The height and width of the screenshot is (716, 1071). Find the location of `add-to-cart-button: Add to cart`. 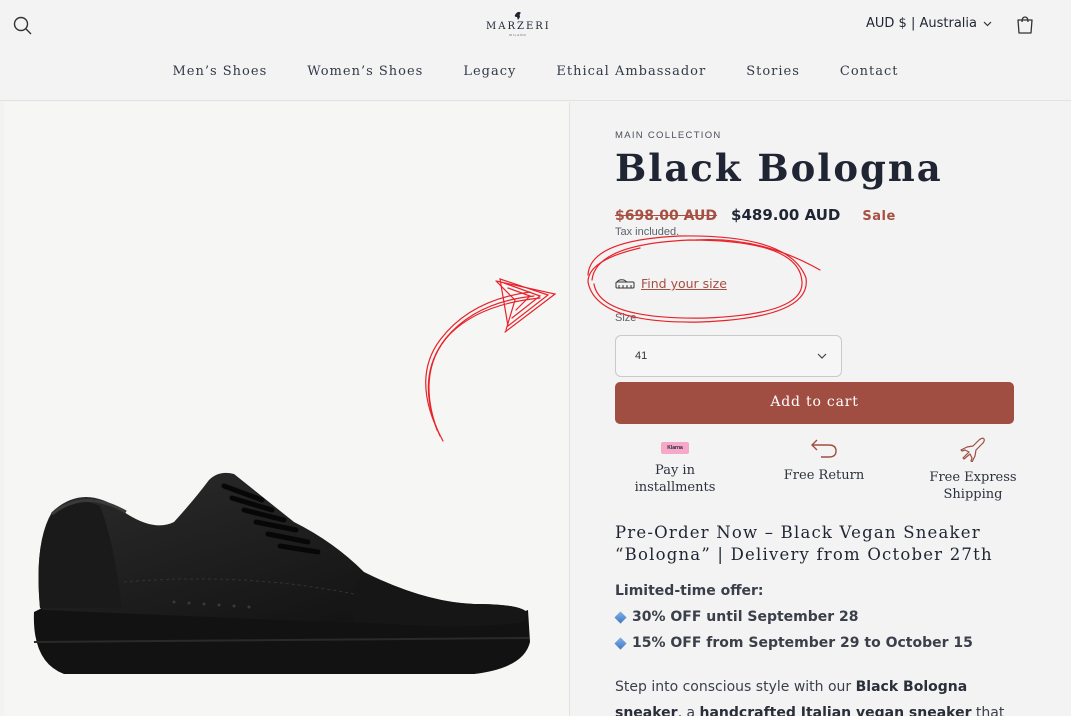

add-to-cart-button: Add to cart is located at coordinates (814, 403).